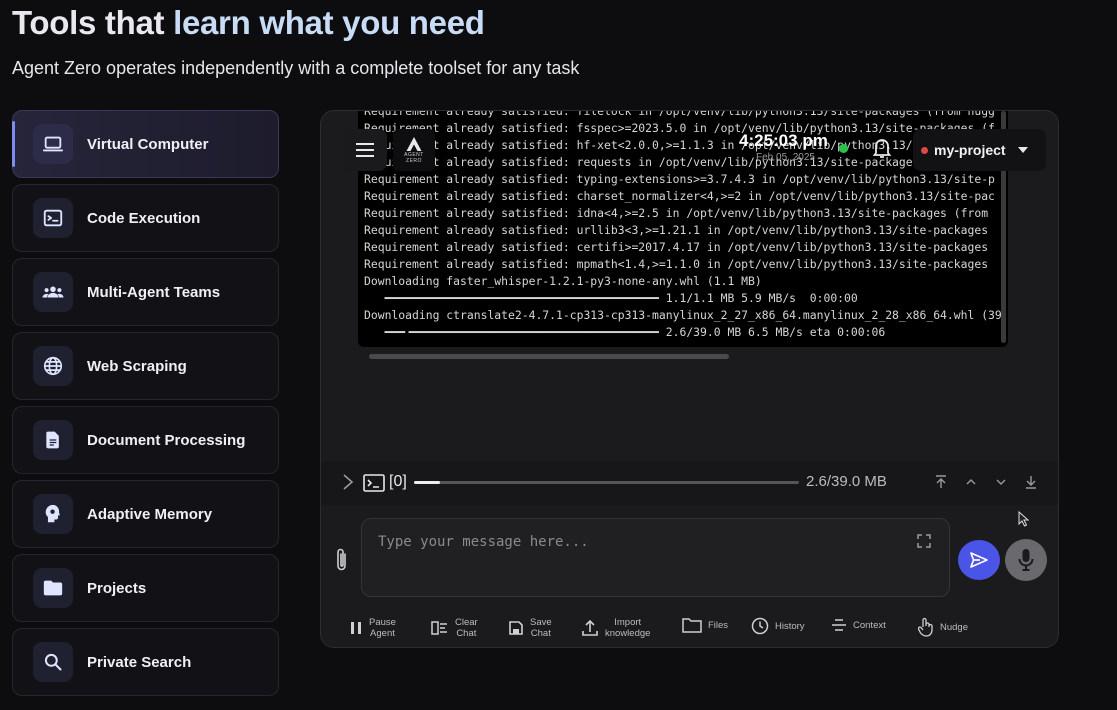  I want to click on date: Feb 05, 2025, so click(785, 157).